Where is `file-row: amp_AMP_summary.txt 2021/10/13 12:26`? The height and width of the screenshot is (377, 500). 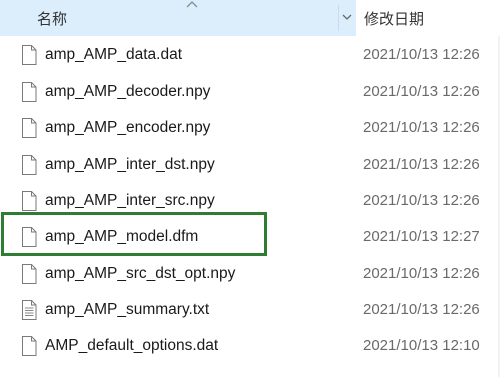 file-row: amp_AMP_summary.txt 2021/10/13 12:26 is located at coordinates (250, 311).